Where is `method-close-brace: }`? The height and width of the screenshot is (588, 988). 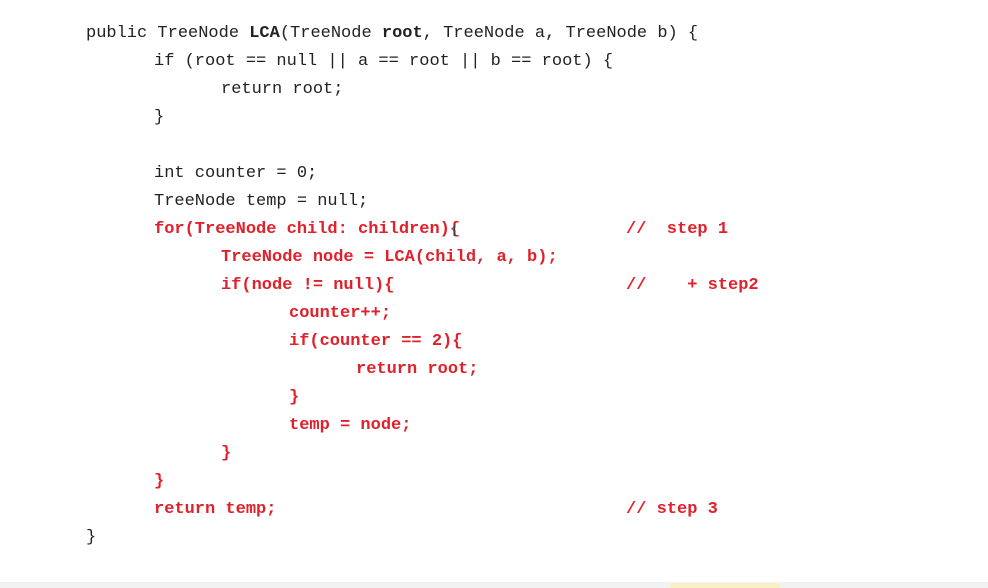 method-close-brace: } is located at coordinates (91, 537).